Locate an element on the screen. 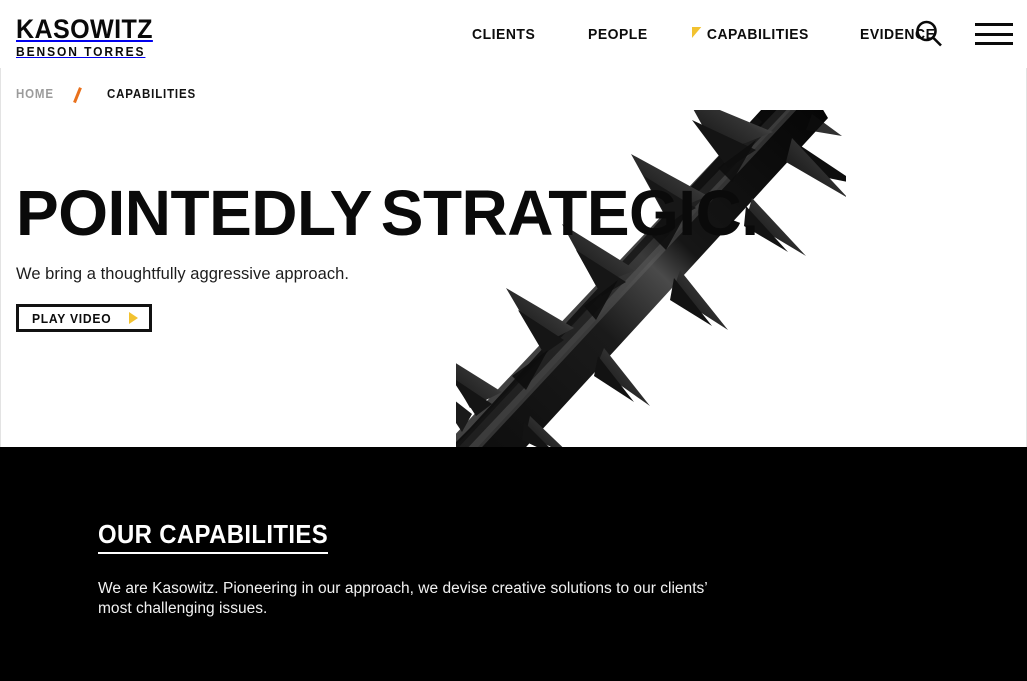  nav-label-clients: CLIENTS is located at coordinates (504, 34).